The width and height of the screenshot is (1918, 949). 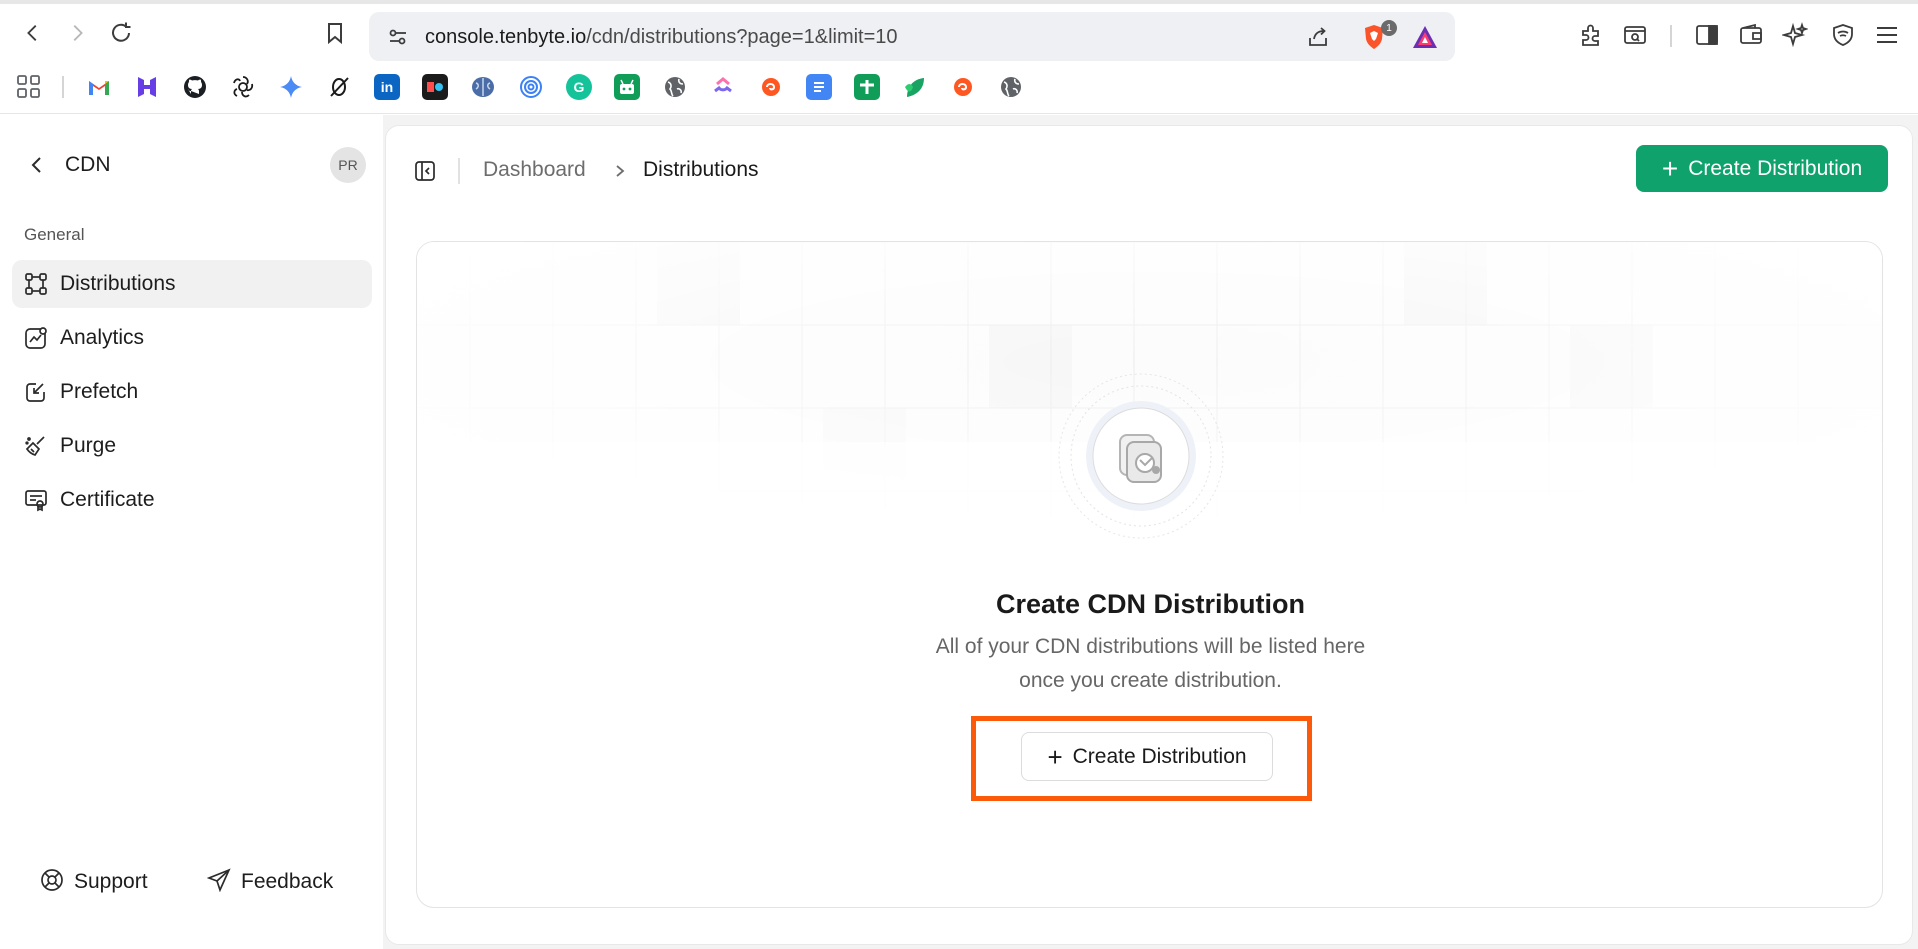 I want to click on extensions-icon, so click(x=1591, y=35).